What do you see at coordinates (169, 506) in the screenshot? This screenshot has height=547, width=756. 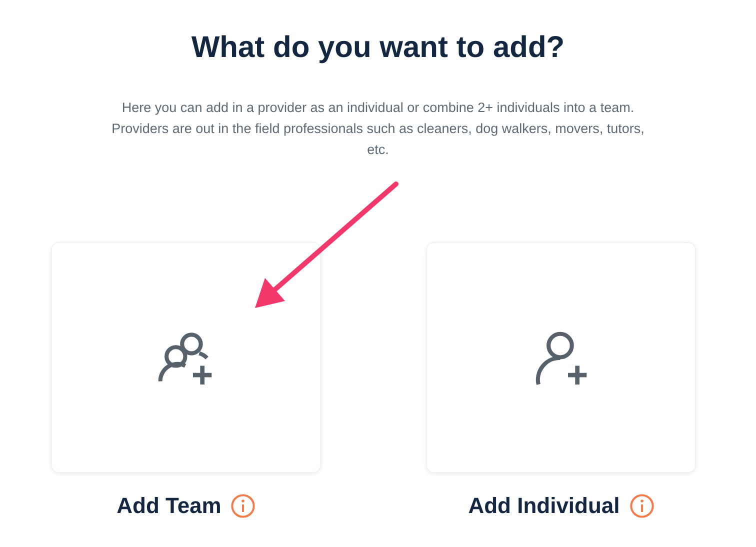 I see `option-label: Add Team` at bounding box center [169, 506].